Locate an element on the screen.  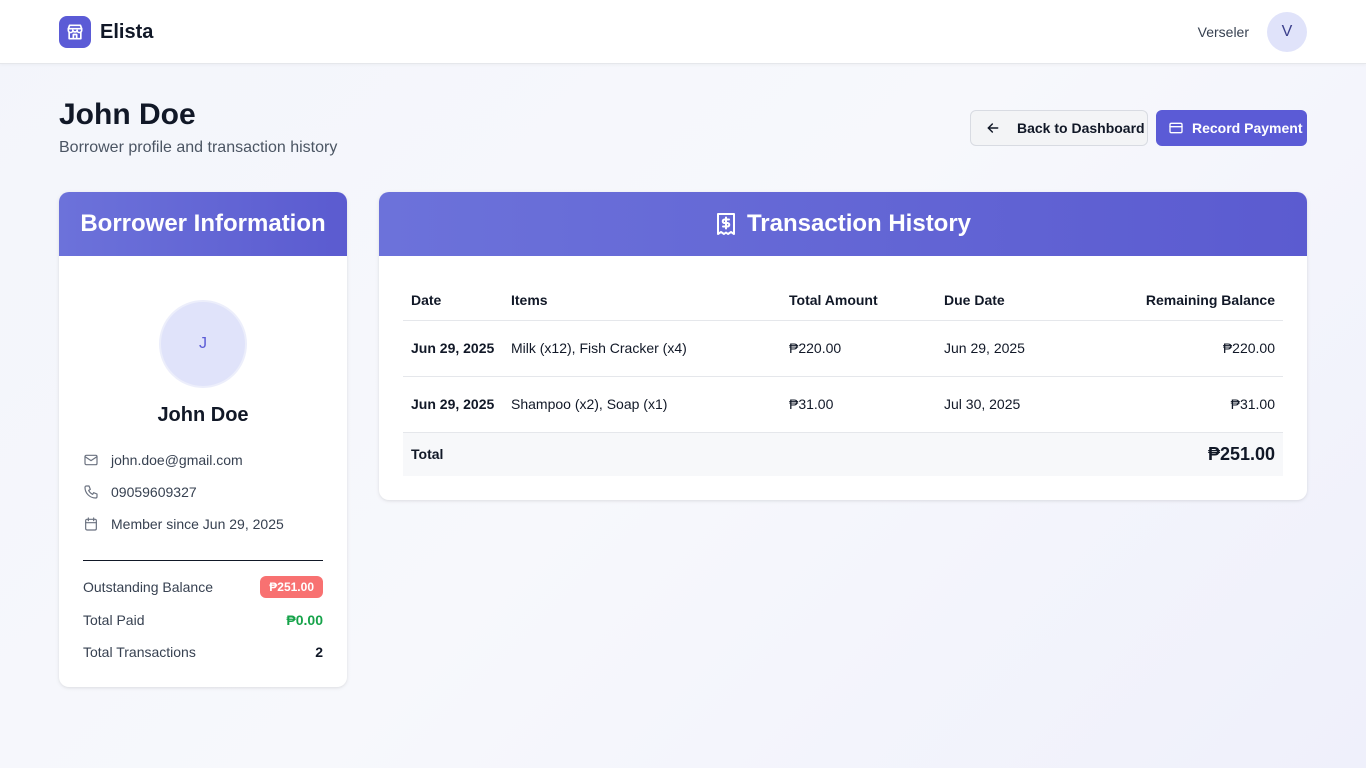
borrower-name: John Doe is located at coordinates (203, 415).